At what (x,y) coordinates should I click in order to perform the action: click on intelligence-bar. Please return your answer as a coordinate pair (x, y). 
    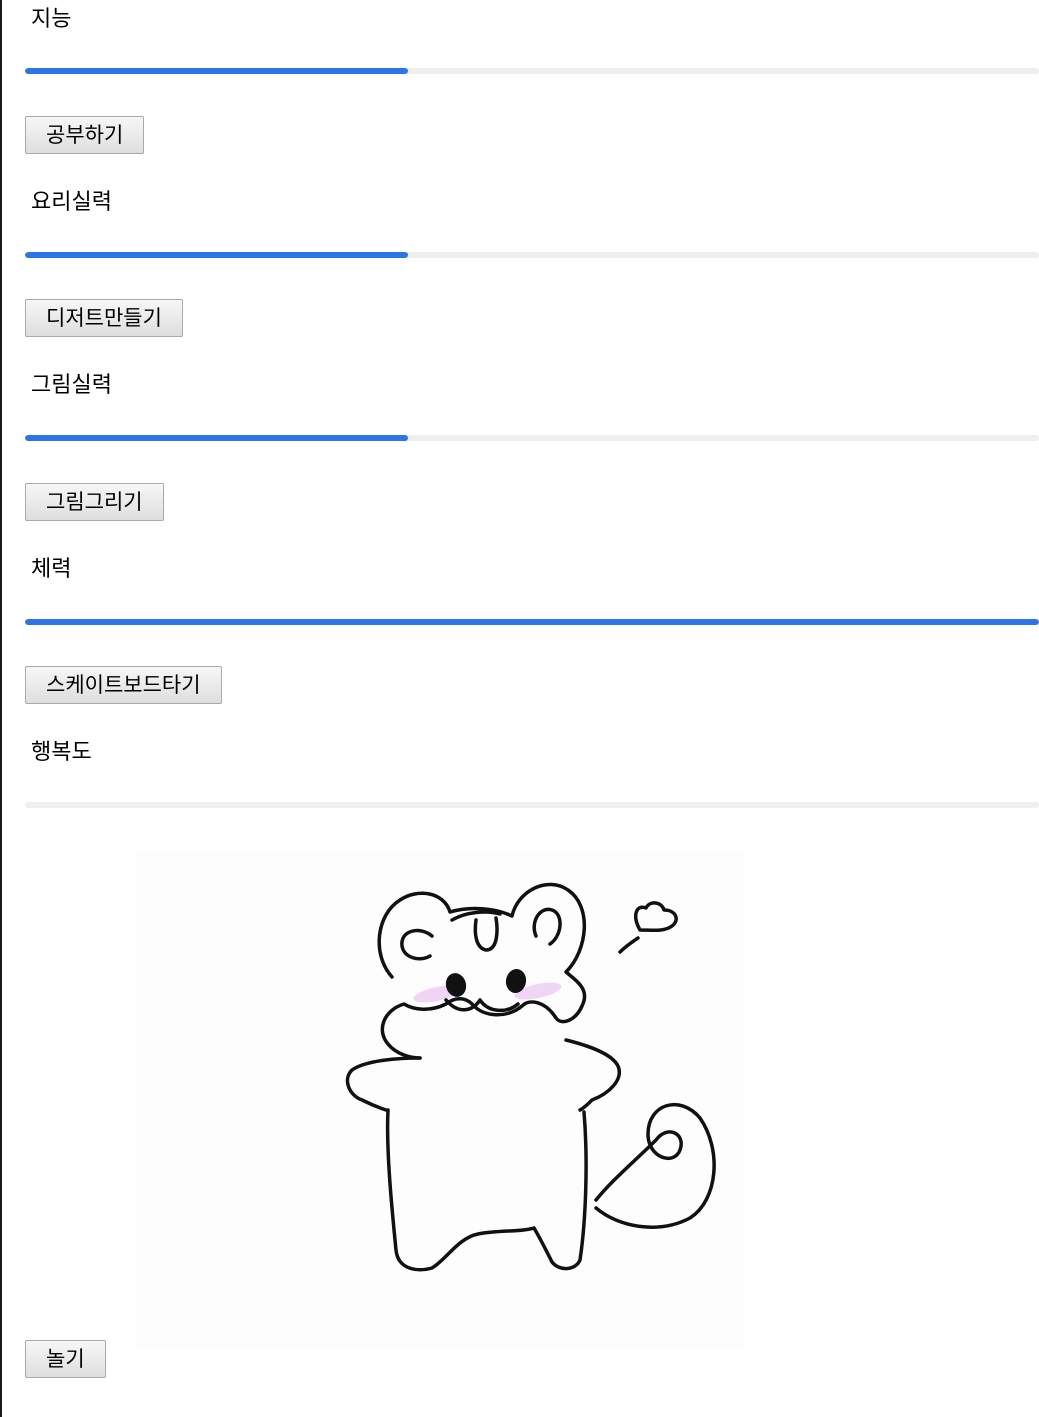
    Looking at the image, I should click on (532, 71).